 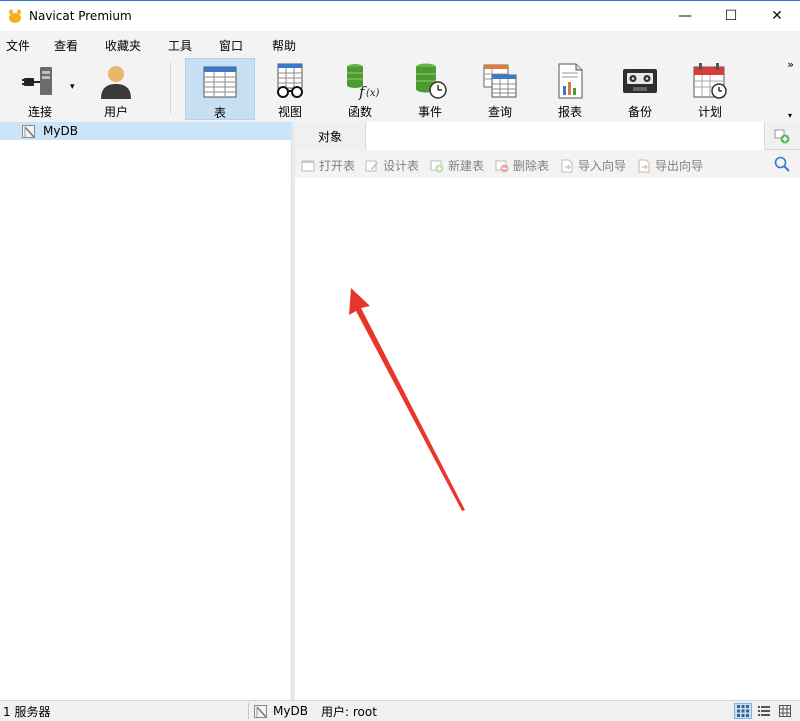 What do you see at coordinates (640, 81) in the screenshot?
I see `backup-tape-icon` at bounding box center [640, 81].